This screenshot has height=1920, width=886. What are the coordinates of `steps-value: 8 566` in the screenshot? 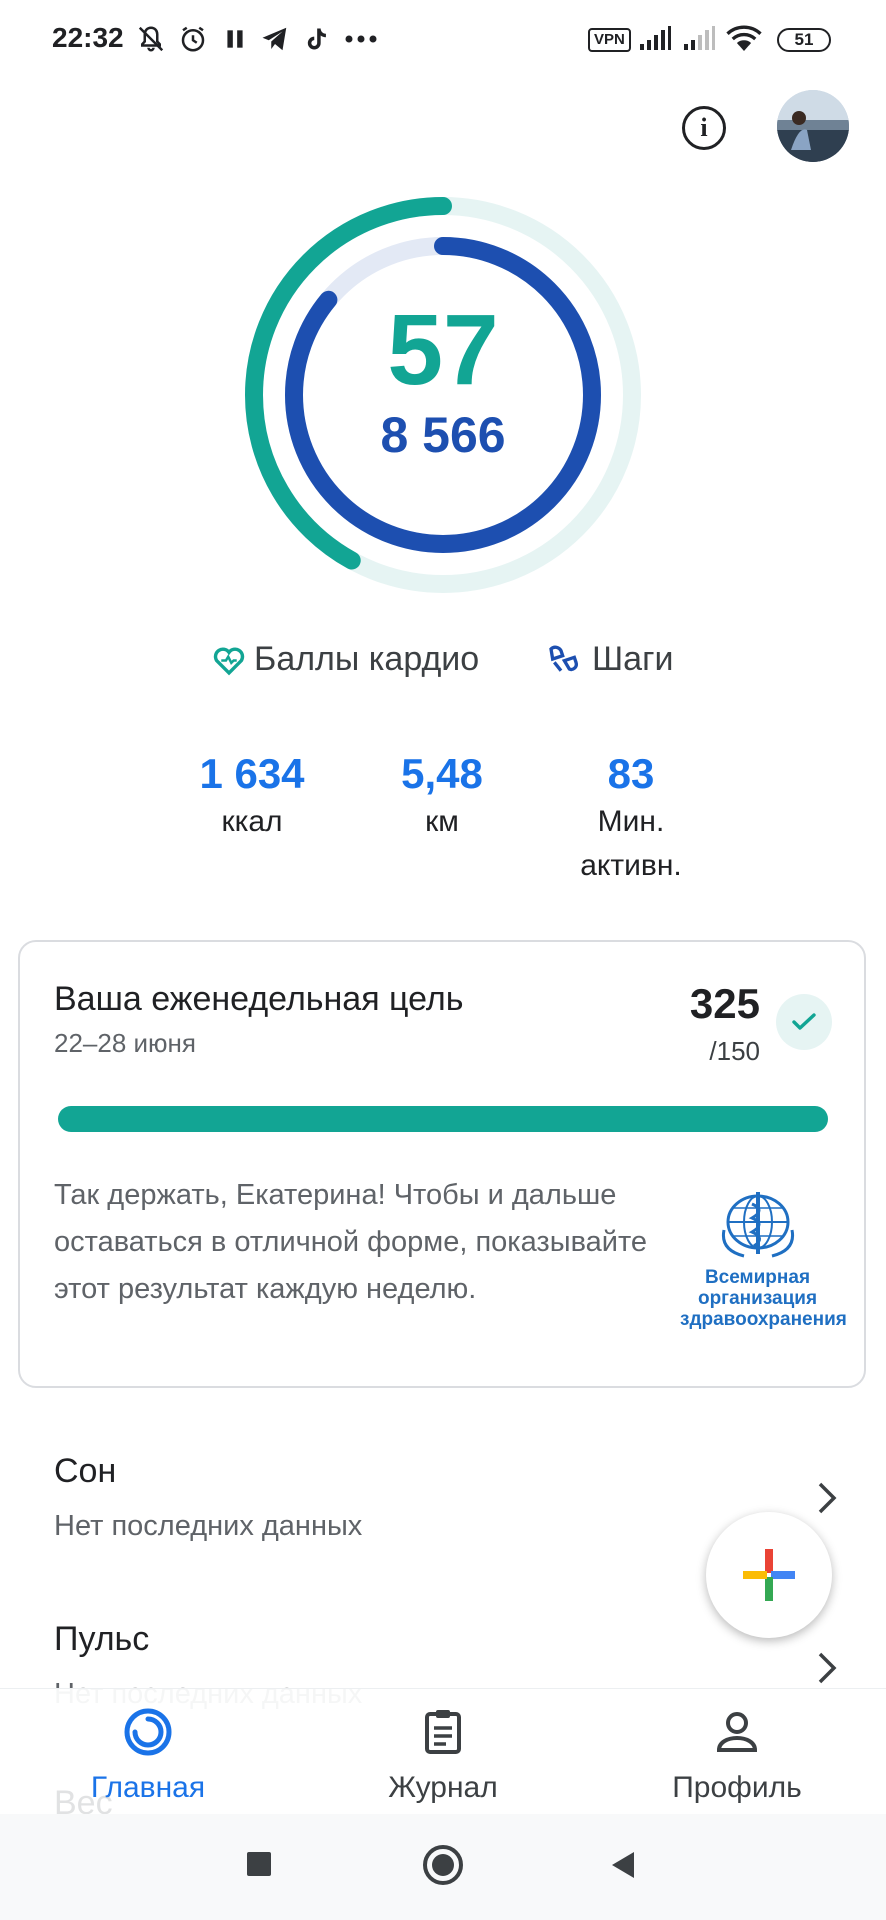 It's located at (443, 435).